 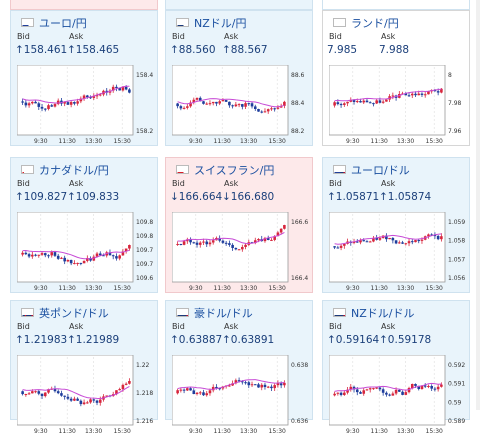 What do you see at coordinates (196, 197) in the screenshot?
I see `bid-value: ↓166.664` at bounding box center [196, 197].